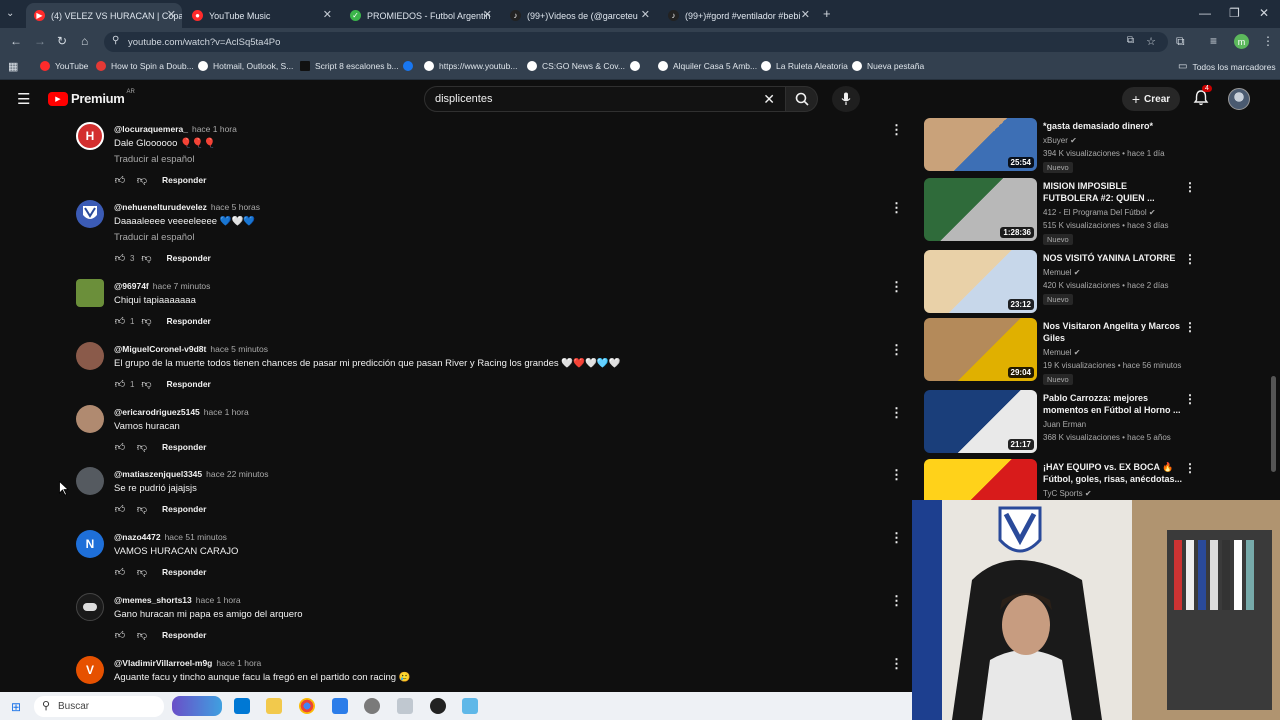  What do you see at coordinates (470, 706) in the screenshot?
I see `app-icon-secondary` at bounding box center [470, 706].